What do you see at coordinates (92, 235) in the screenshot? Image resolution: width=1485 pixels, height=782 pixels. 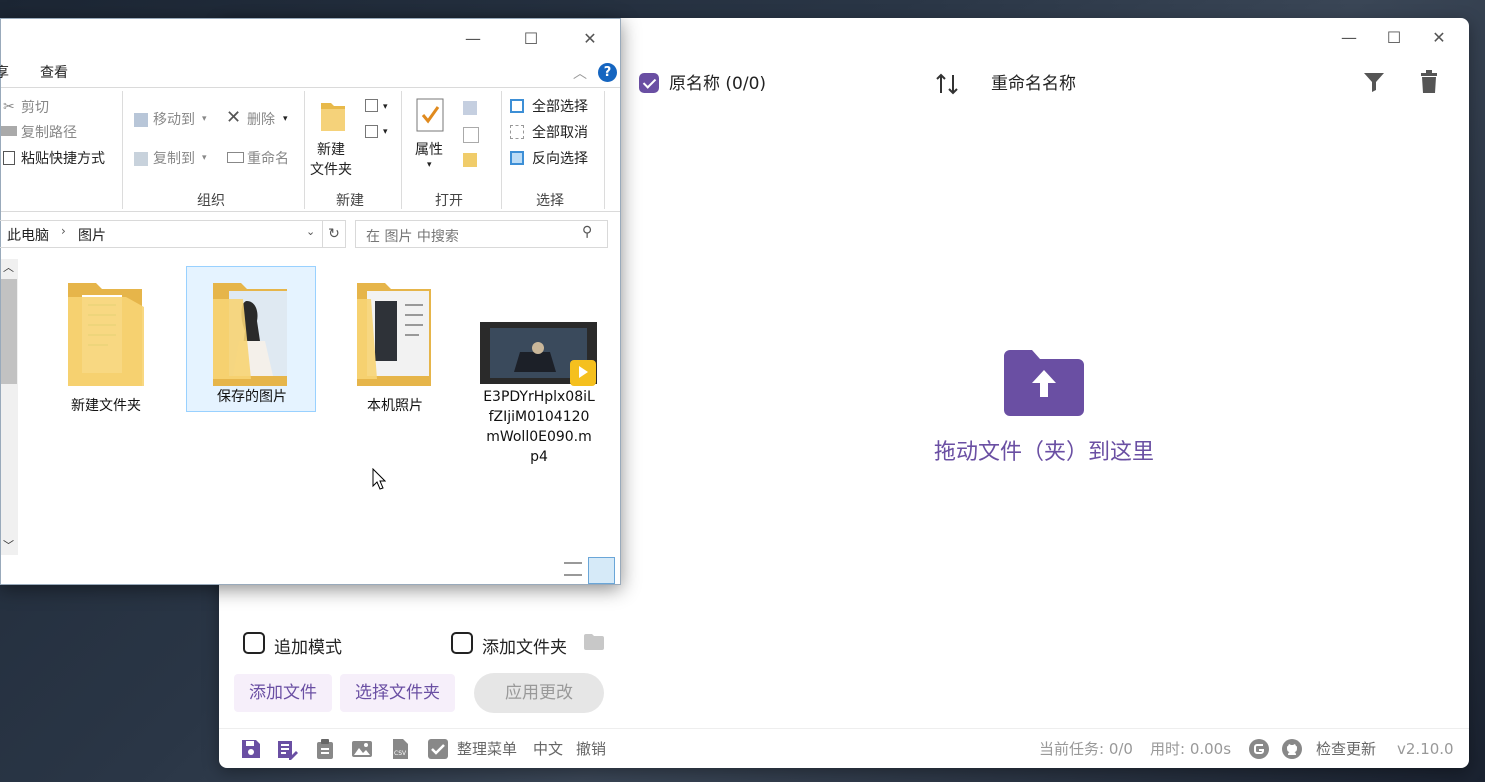 I see `breadcrumb-pictures: 图片` at bounding box center [92, 235].